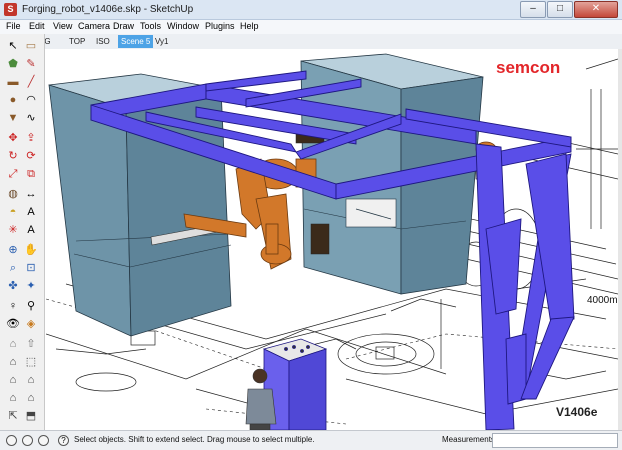 The height and width of the screenshot is (450, 622). Describe the element at coordinates (13, 174) in the screenshot. I see `scale-icon: ⤢` at that location.